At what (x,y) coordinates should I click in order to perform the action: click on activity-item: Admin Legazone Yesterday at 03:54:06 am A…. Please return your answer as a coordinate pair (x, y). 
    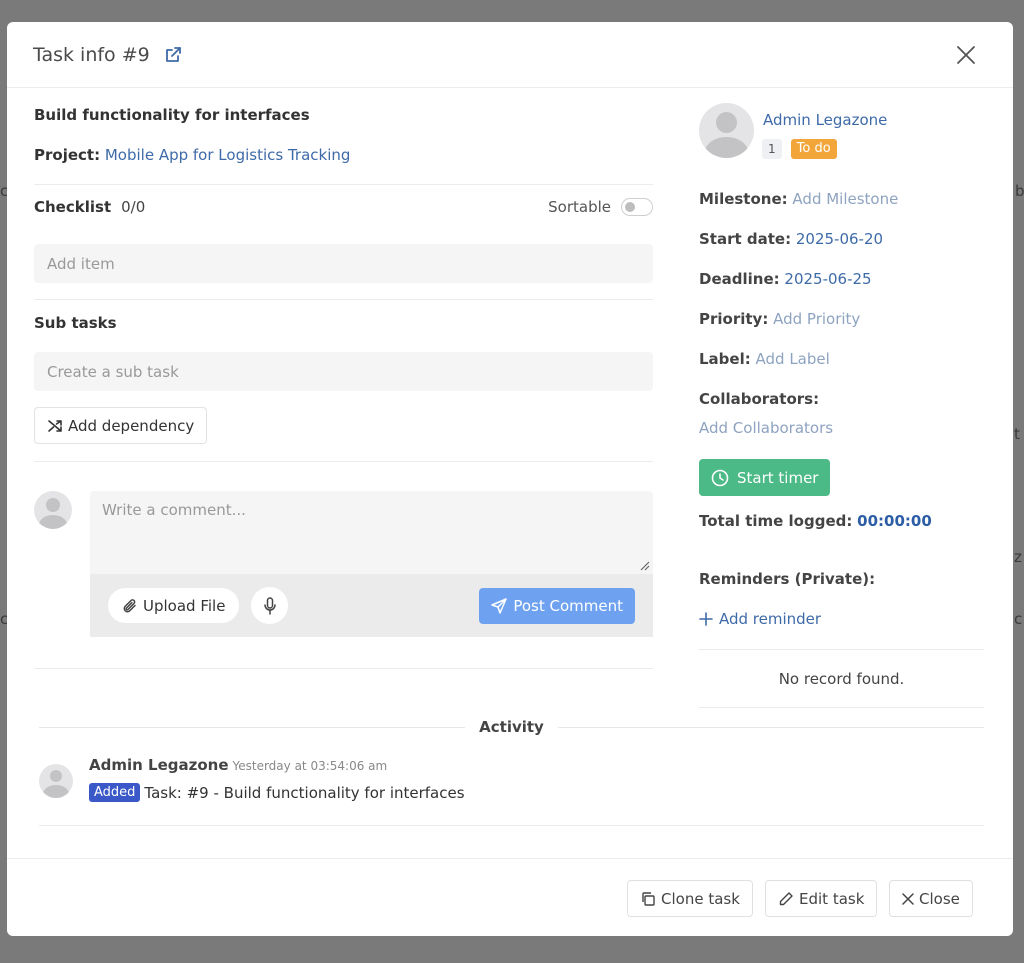
    Looking at the image, I should click on (511, 791).